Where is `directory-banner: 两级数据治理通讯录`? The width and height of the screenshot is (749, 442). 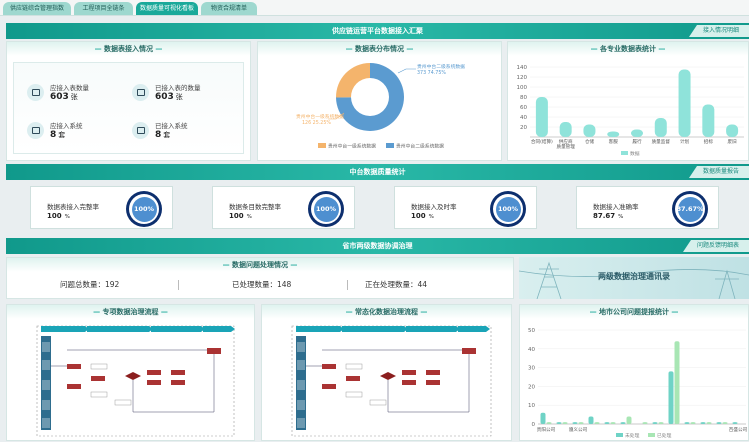
directory-banner: 两级数据治理通讯录 is located at coordinates (634, 278).